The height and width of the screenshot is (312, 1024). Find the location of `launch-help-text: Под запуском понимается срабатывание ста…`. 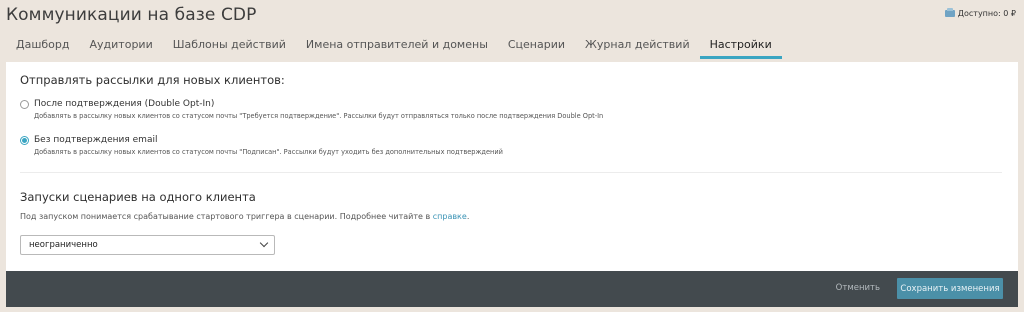

launch-help-text: Под запуском понимается срабатывание ста… is located at coordinates (244, 216).